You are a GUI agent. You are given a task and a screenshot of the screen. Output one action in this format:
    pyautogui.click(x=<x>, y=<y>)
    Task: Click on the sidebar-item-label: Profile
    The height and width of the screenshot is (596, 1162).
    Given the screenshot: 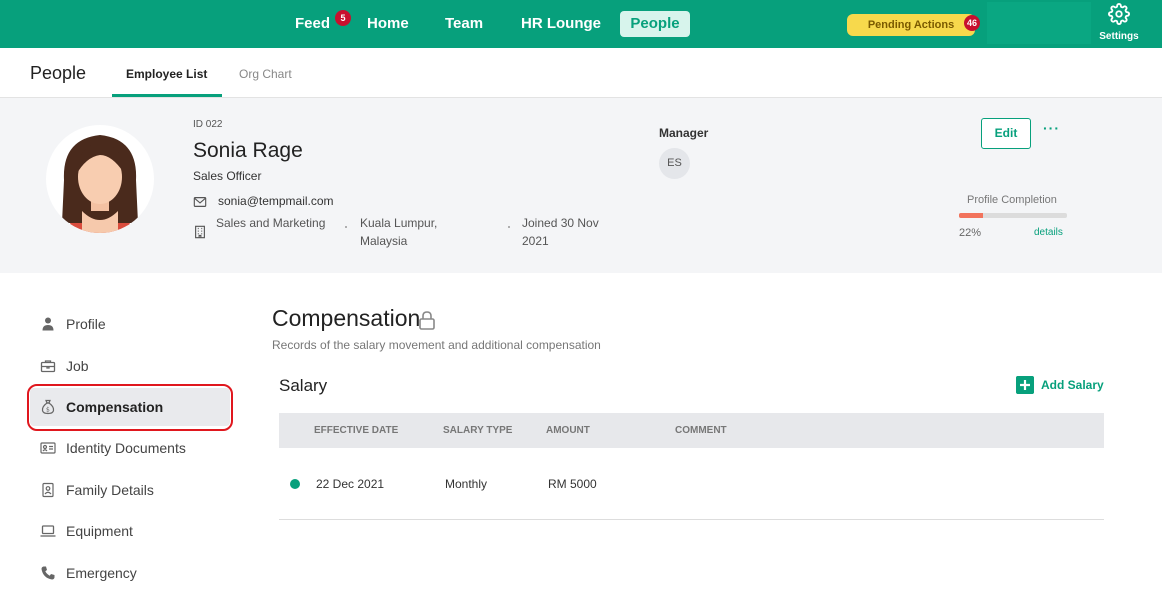 What is the action you would take?
    pyautogui.click(x=86, y=324)
    